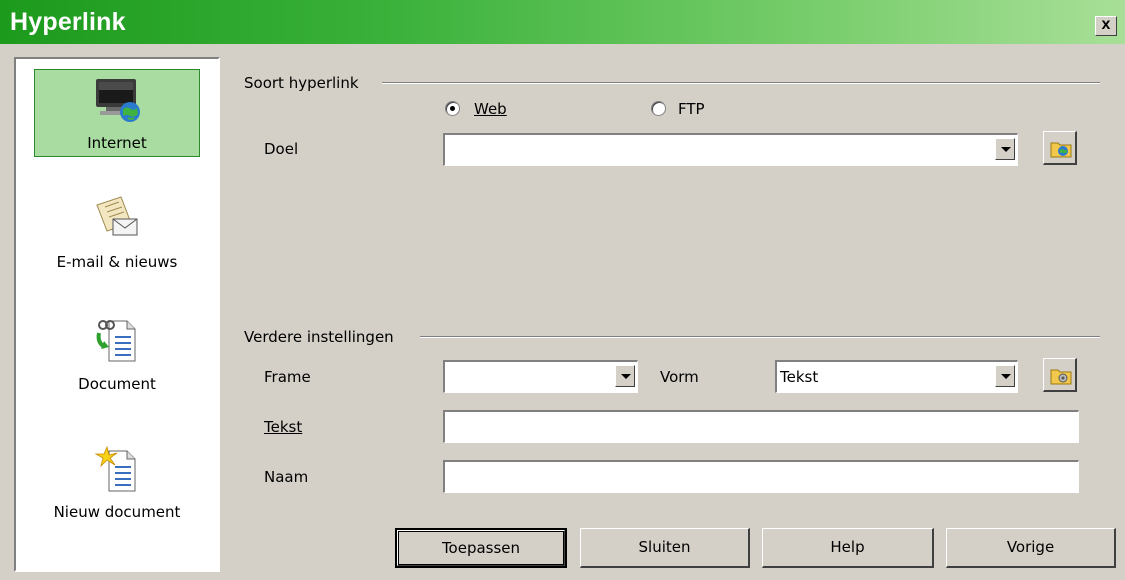  I want to click on internet-icon, so click(118, 100).